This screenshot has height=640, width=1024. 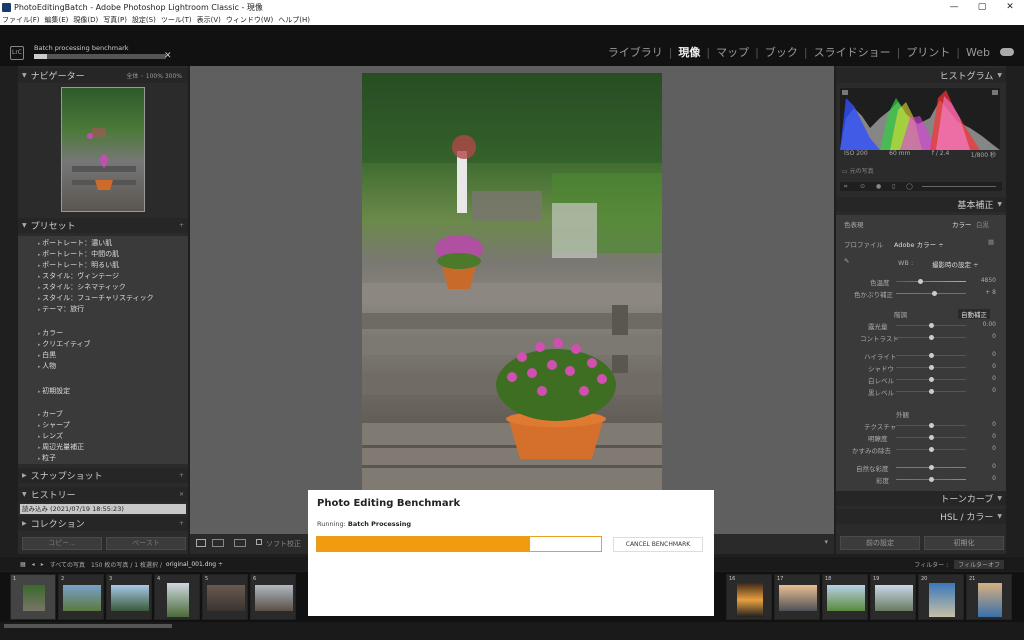 What do you see at coordinates (954, 7) in the screenshot?
I see `minimize-button: —` at bounding box center [954, 7].